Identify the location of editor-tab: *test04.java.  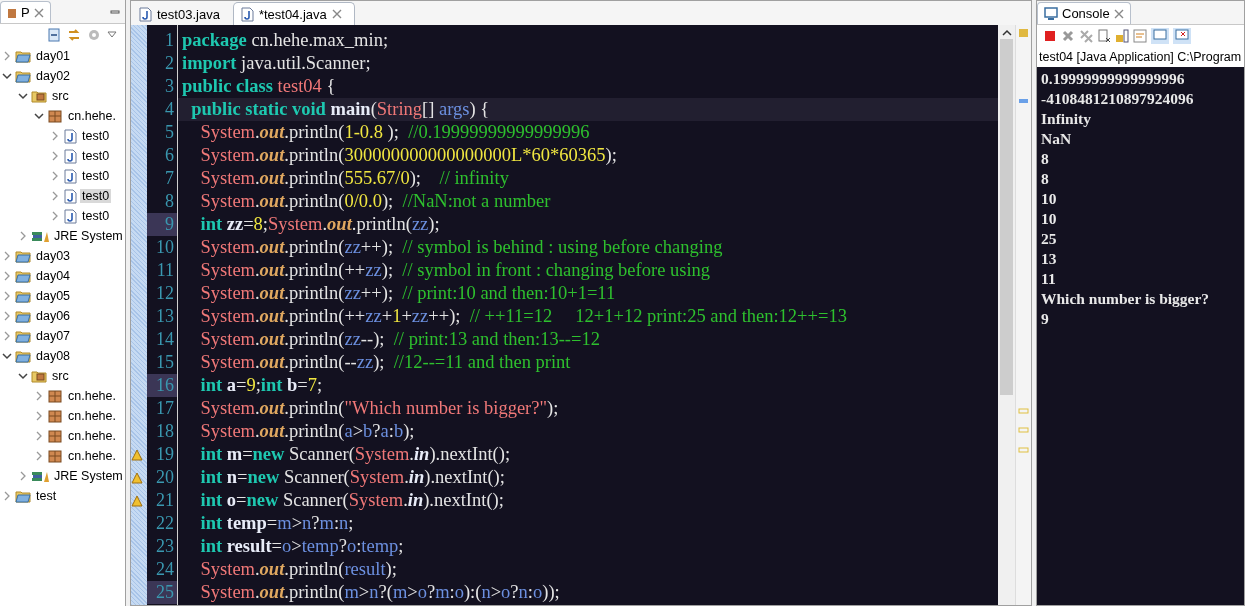
(293, 13).